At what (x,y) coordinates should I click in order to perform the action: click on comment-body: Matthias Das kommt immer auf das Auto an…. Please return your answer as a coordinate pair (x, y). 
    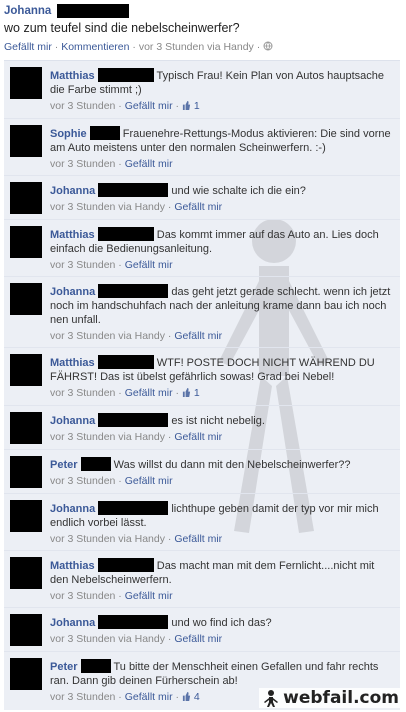
    Looking at the image, I should click on (222, 241).